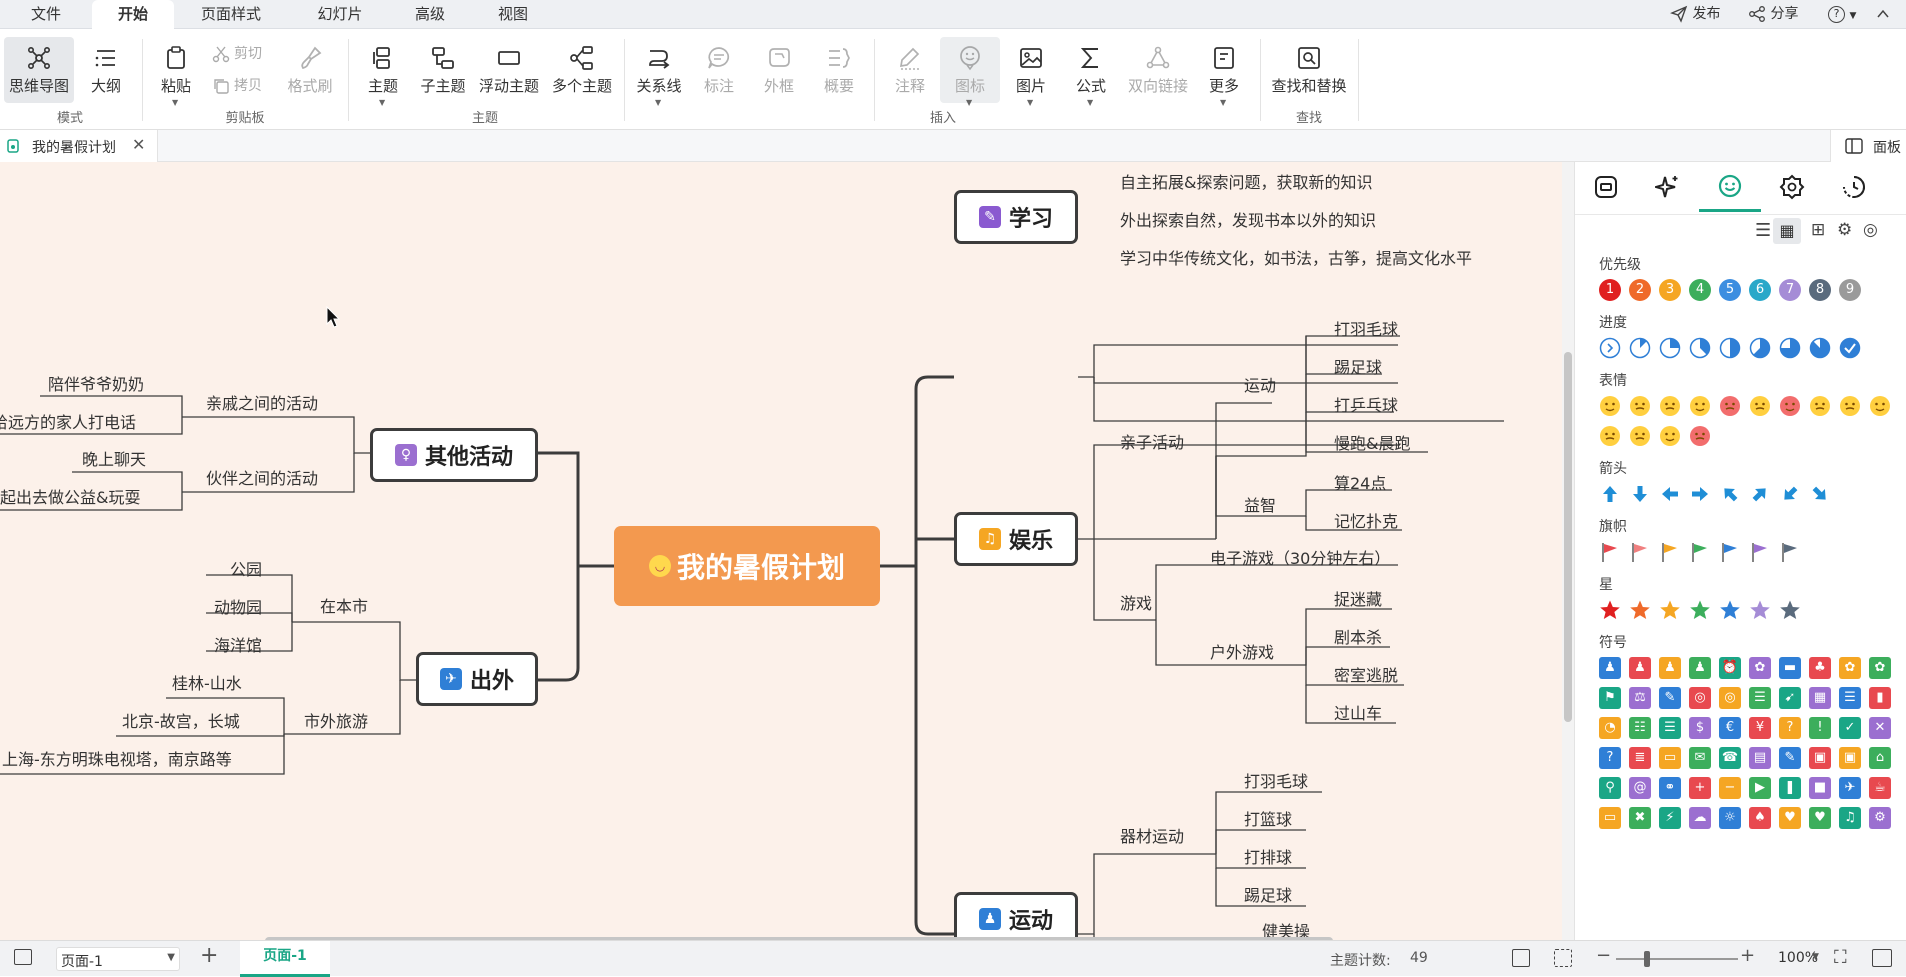 The width and height of the screenshot is (1906, 977). I want to click on symbol-52-icon: ⚡, so click(1670, 818).